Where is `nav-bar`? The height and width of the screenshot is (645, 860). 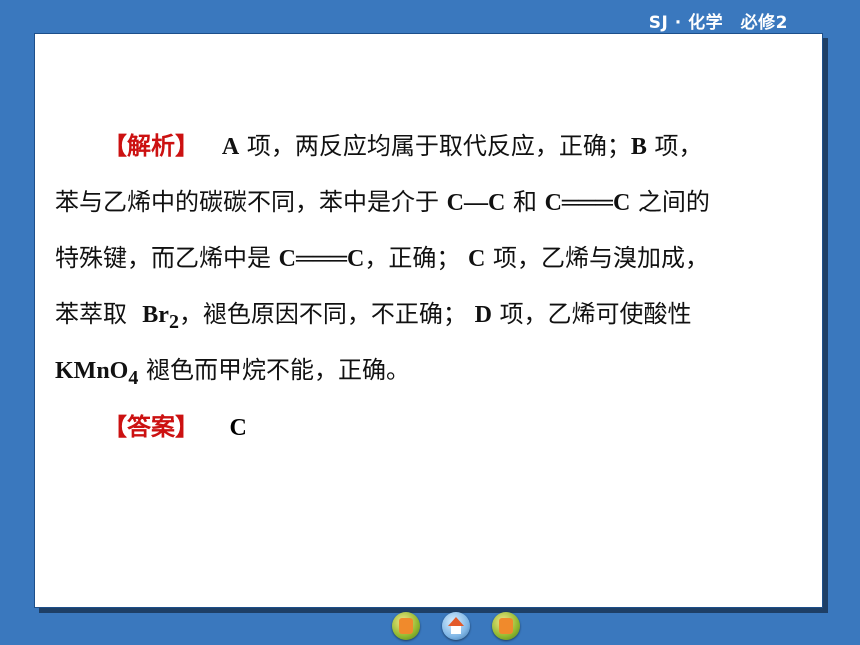
nav-bar is located at coordinates (456, 626).